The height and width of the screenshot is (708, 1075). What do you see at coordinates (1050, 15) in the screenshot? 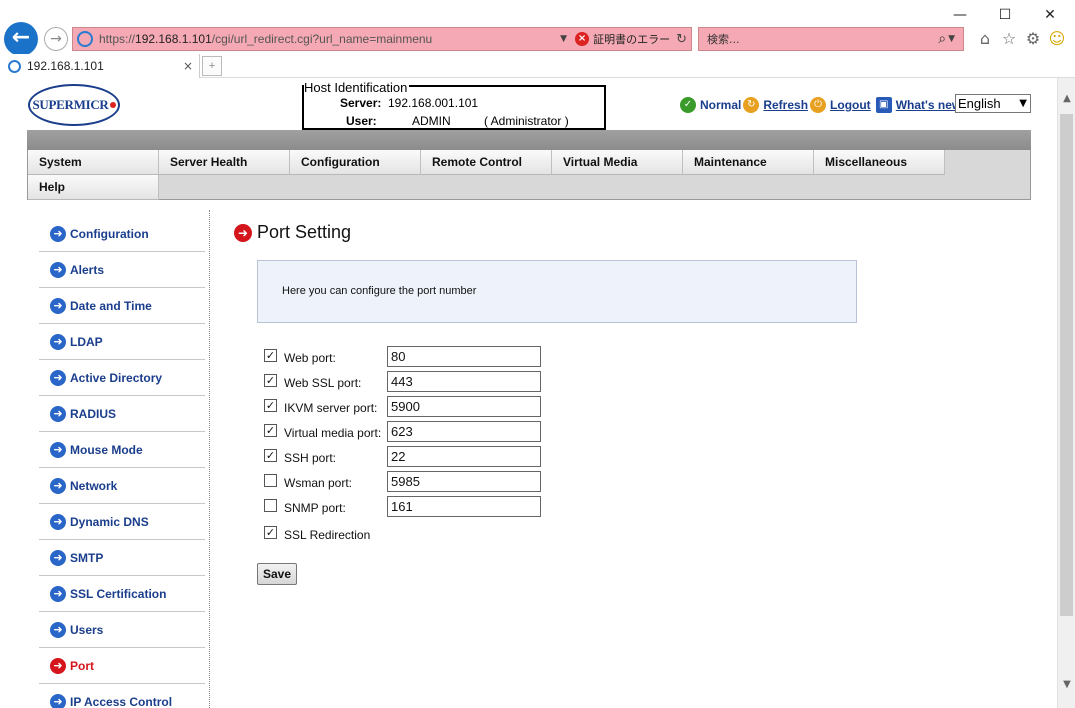
I see `close-window-button: ✕` at bounding box center [1050, 15].